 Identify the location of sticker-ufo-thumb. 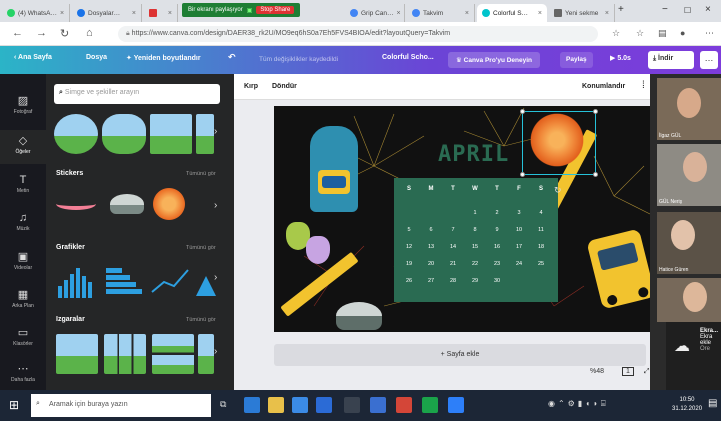
(127, 204).